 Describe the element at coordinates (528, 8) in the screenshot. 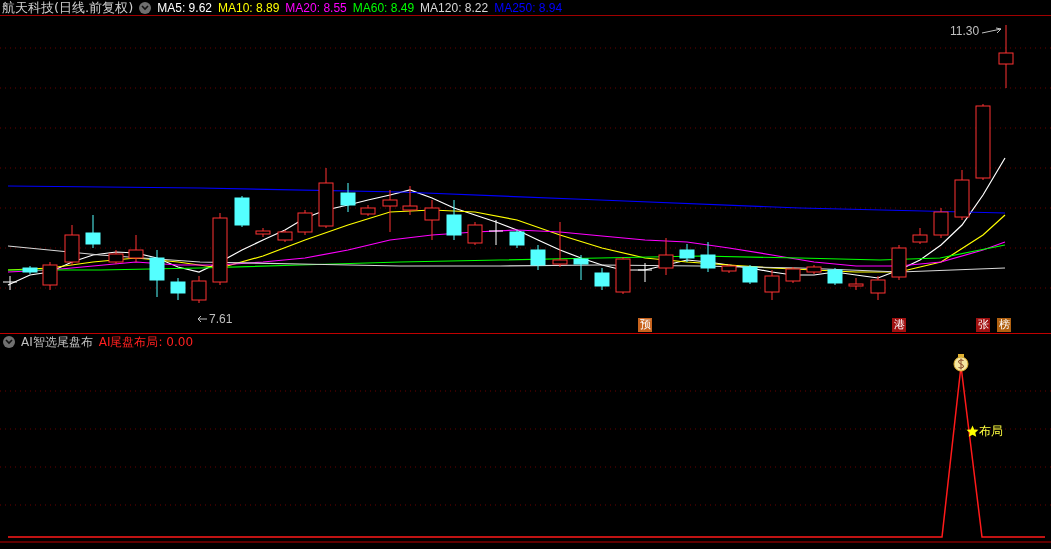

I see `ma-legend-item: MA250: 8.94` at that location.